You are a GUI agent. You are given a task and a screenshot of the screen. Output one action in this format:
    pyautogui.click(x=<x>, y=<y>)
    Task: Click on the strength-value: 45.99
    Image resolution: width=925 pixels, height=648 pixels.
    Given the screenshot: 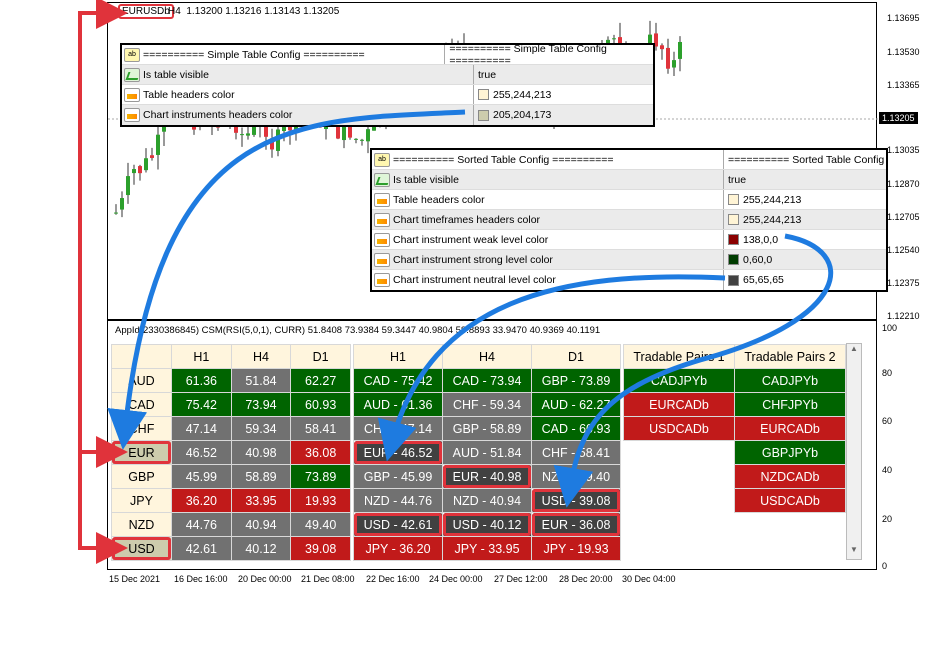 What is the action you would take?
    pyautogui.click(x=201, y=476)
    